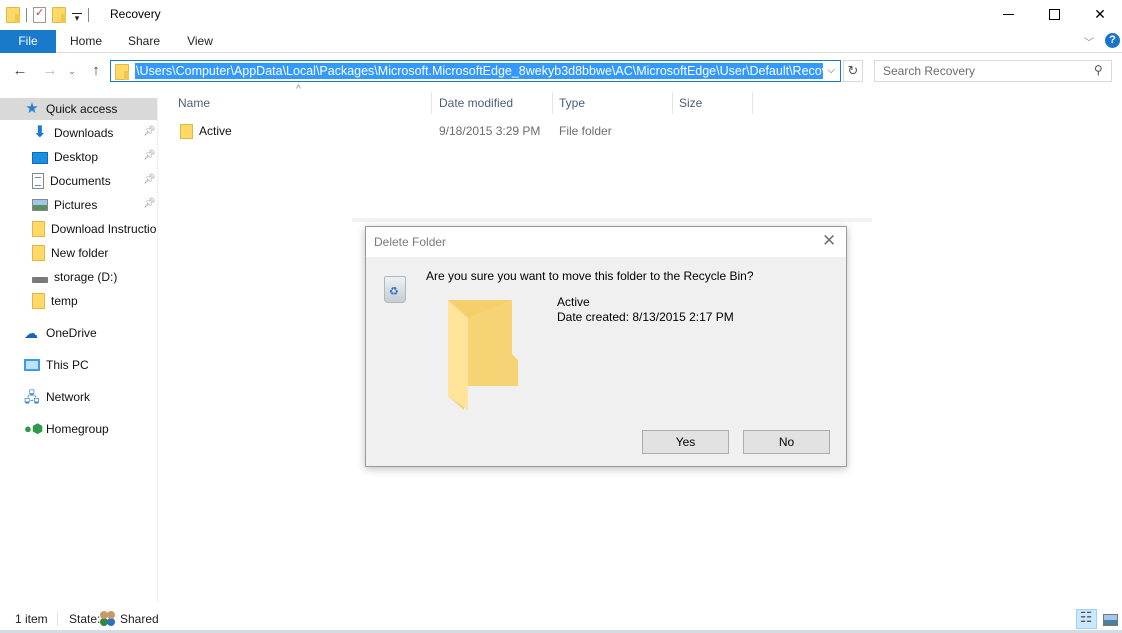 The image size is (1122, 633). Describe the element at coordinates (86, 277) in the screenshot. I see `sidebar-item-label: storage (D:)` at that location.